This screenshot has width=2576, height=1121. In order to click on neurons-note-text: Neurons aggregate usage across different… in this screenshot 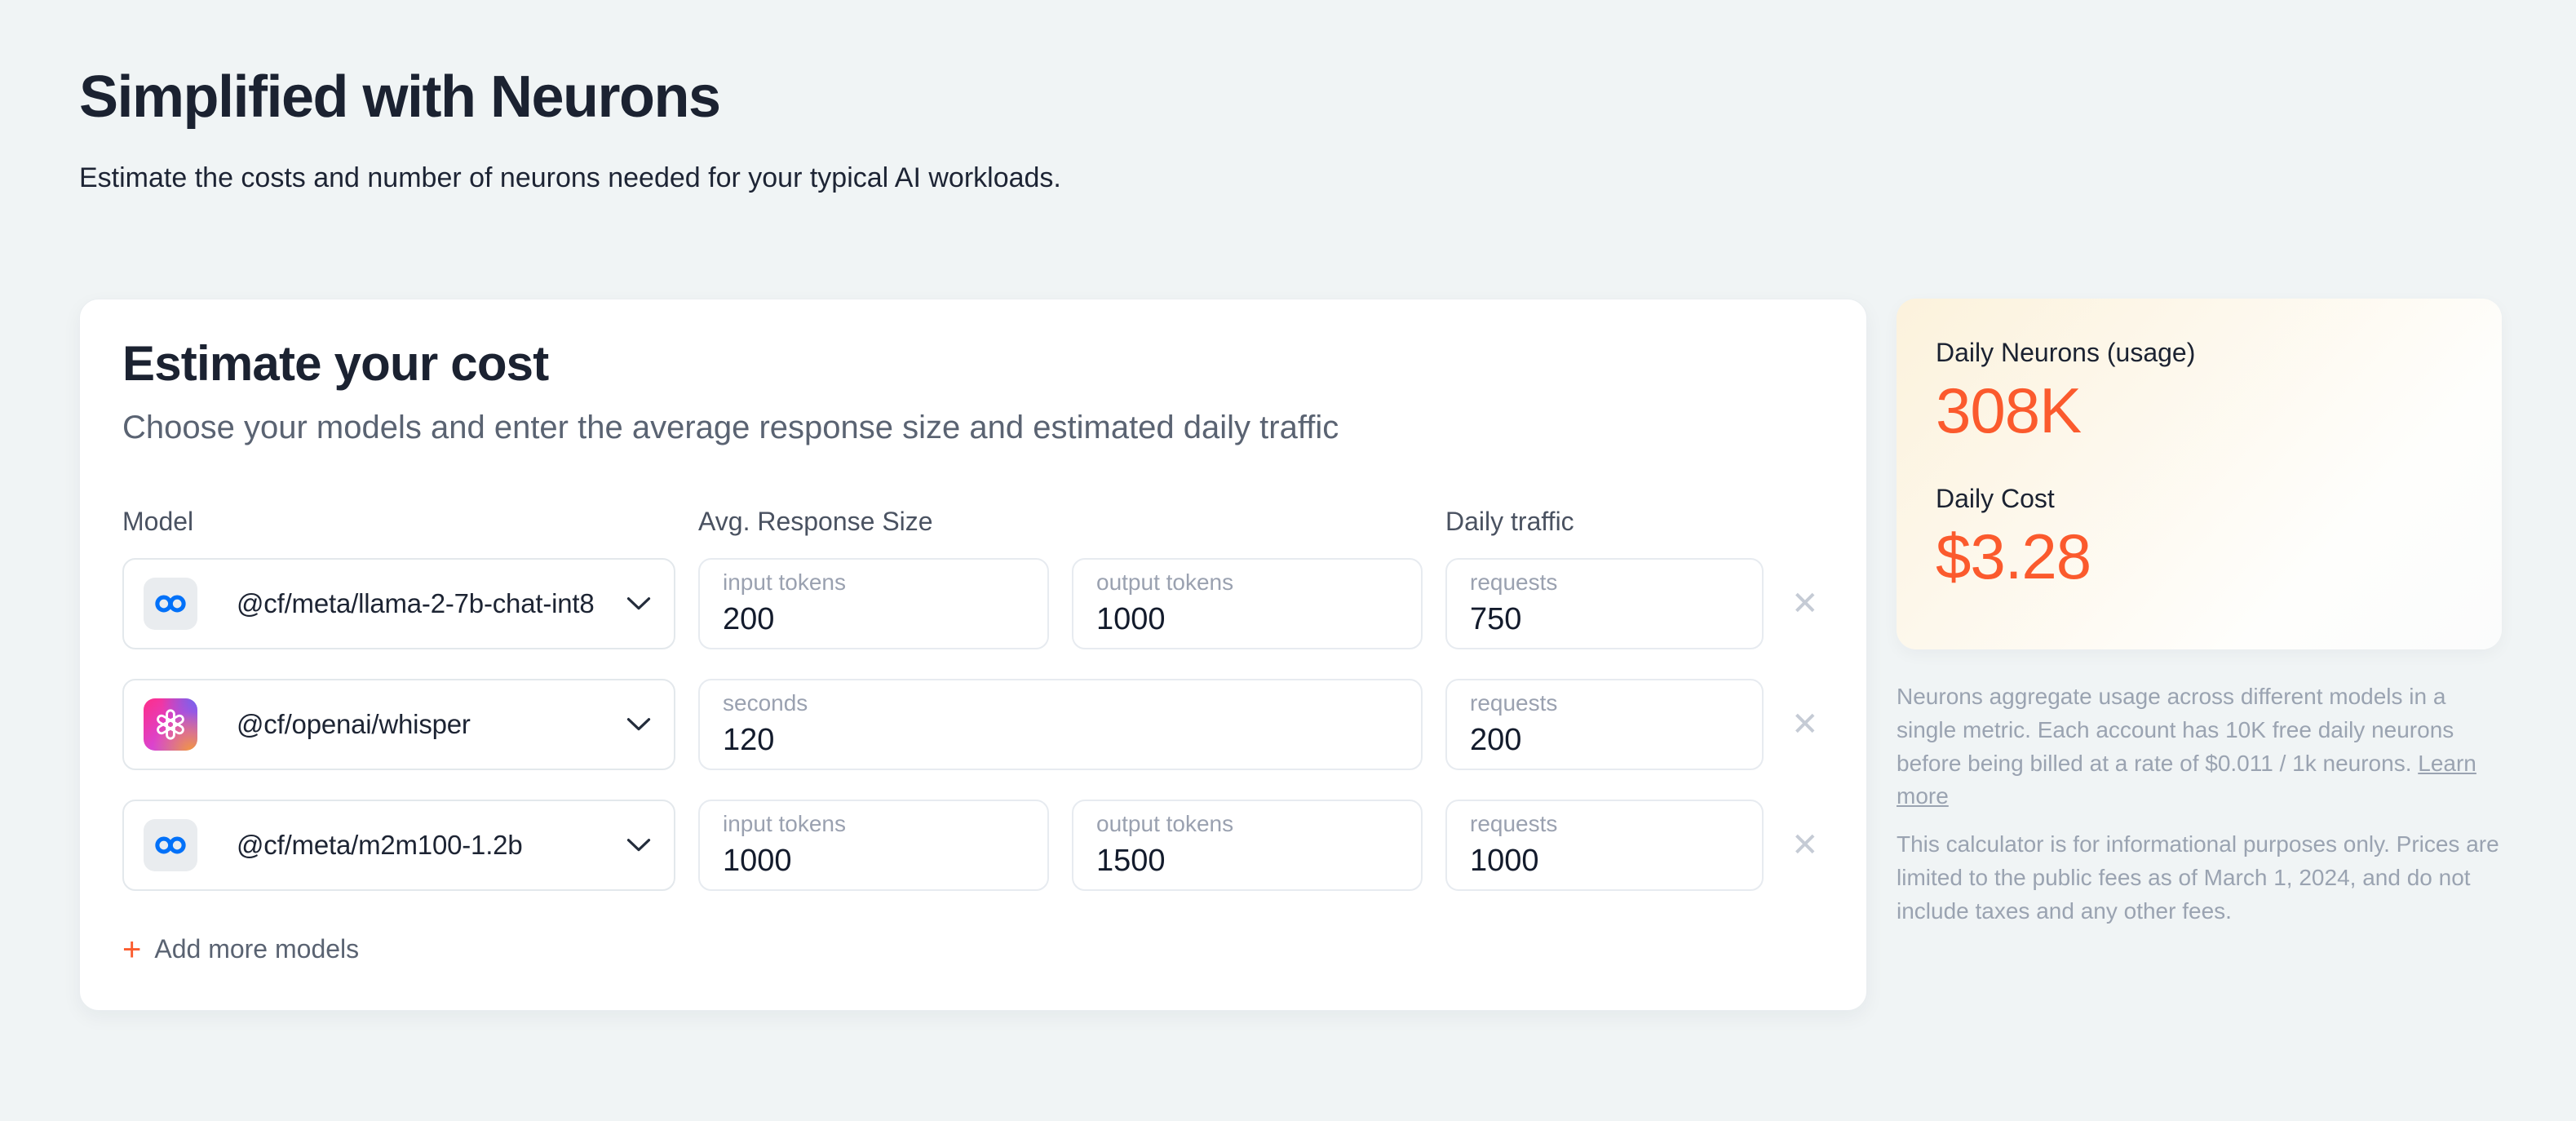, I will do `click(2175, 729)`.